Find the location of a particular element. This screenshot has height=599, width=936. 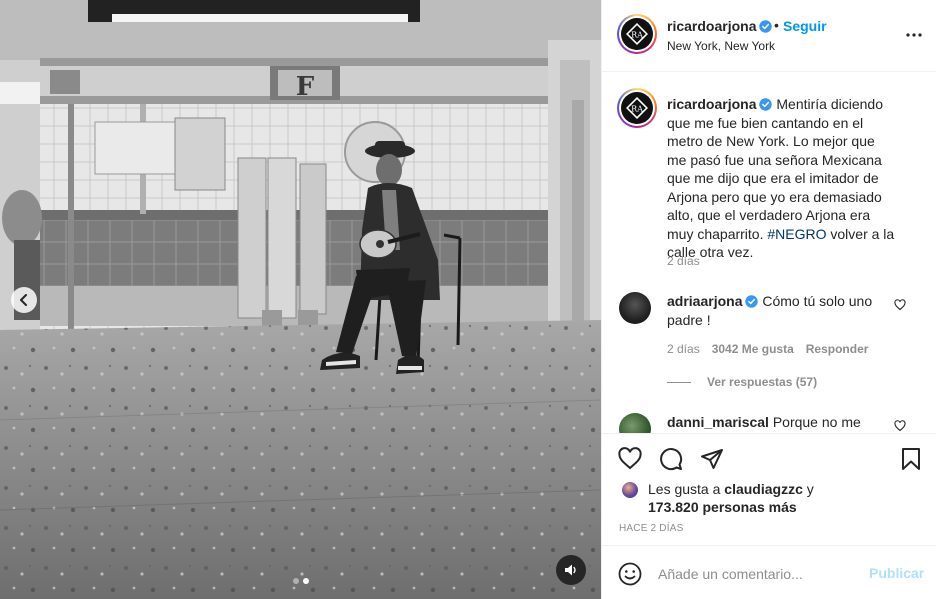

save-button is located at coordinates (911, 459).